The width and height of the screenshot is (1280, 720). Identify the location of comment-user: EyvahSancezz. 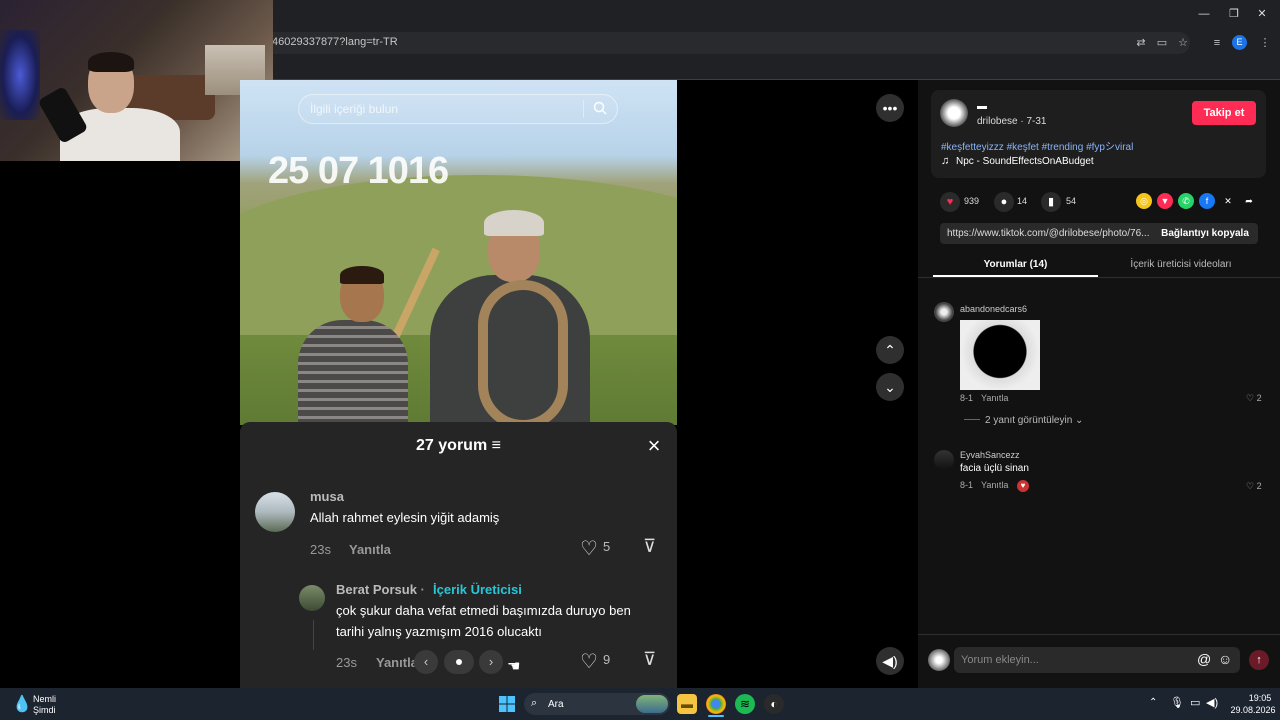
(990, 455).